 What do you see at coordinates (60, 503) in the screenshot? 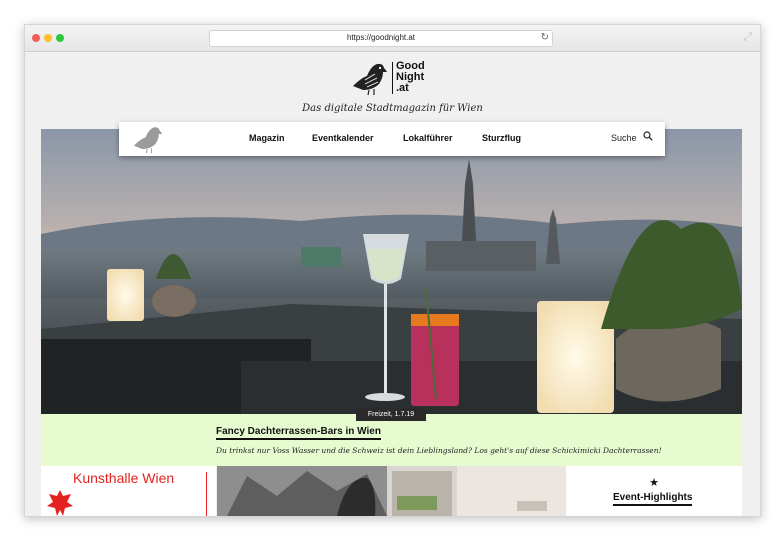
I see `eagle-crest-icon` at bounding box center [60, 503].